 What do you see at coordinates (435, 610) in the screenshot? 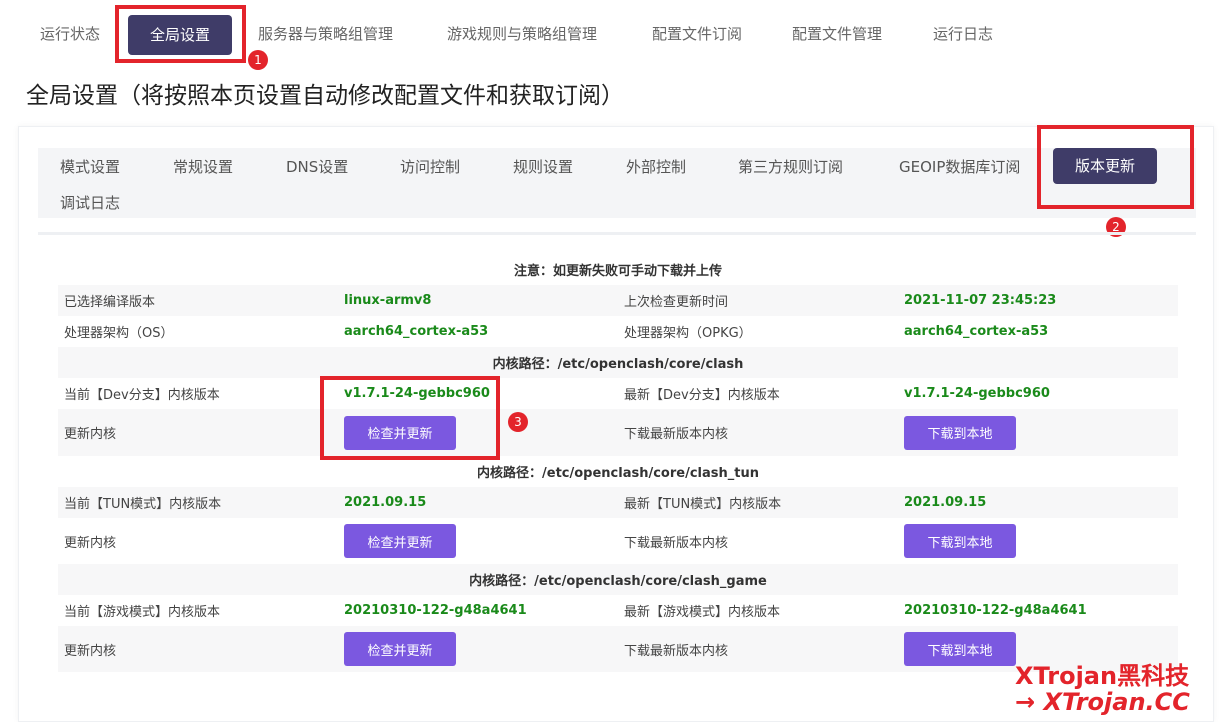
I see `current-version-value: 20210310-122-g48a4641` at bounding box center [435, 610].